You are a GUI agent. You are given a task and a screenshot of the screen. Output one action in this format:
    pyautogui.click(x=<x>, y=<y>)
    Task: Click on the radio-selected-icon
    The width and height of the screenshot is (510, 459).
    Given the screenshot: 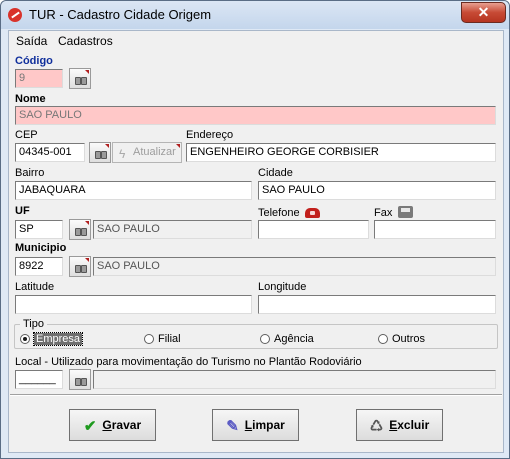 What is the action you would take?
    pyautogui.click(x=25, y=339)
    